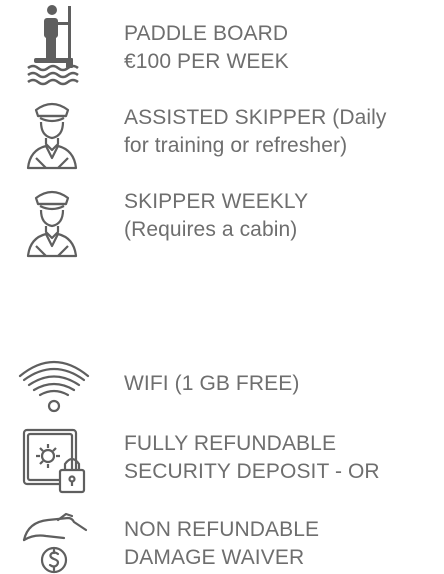 This screenshot has width=444, height=574. I want to click on wifi-icon, so click(54, 386).